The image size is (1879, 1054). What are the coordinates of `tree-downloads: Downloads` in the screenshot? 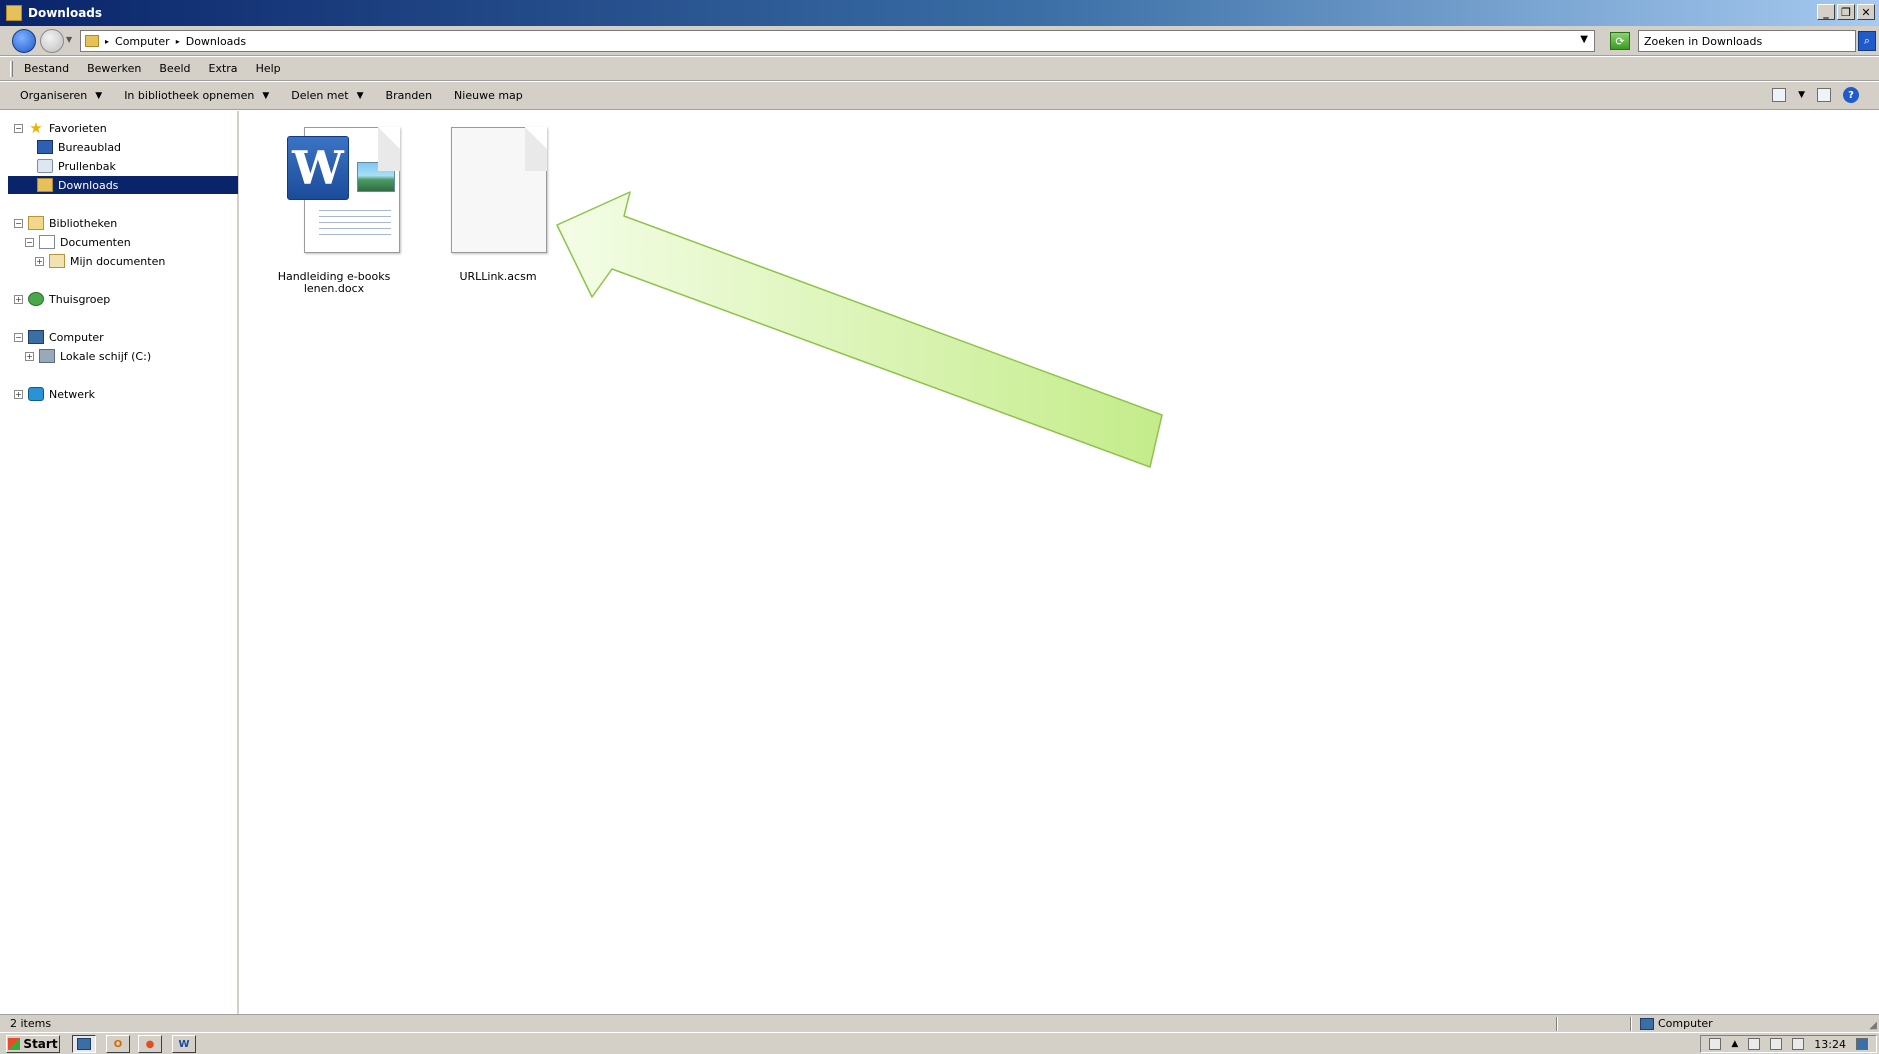 It's located at (123, 185).